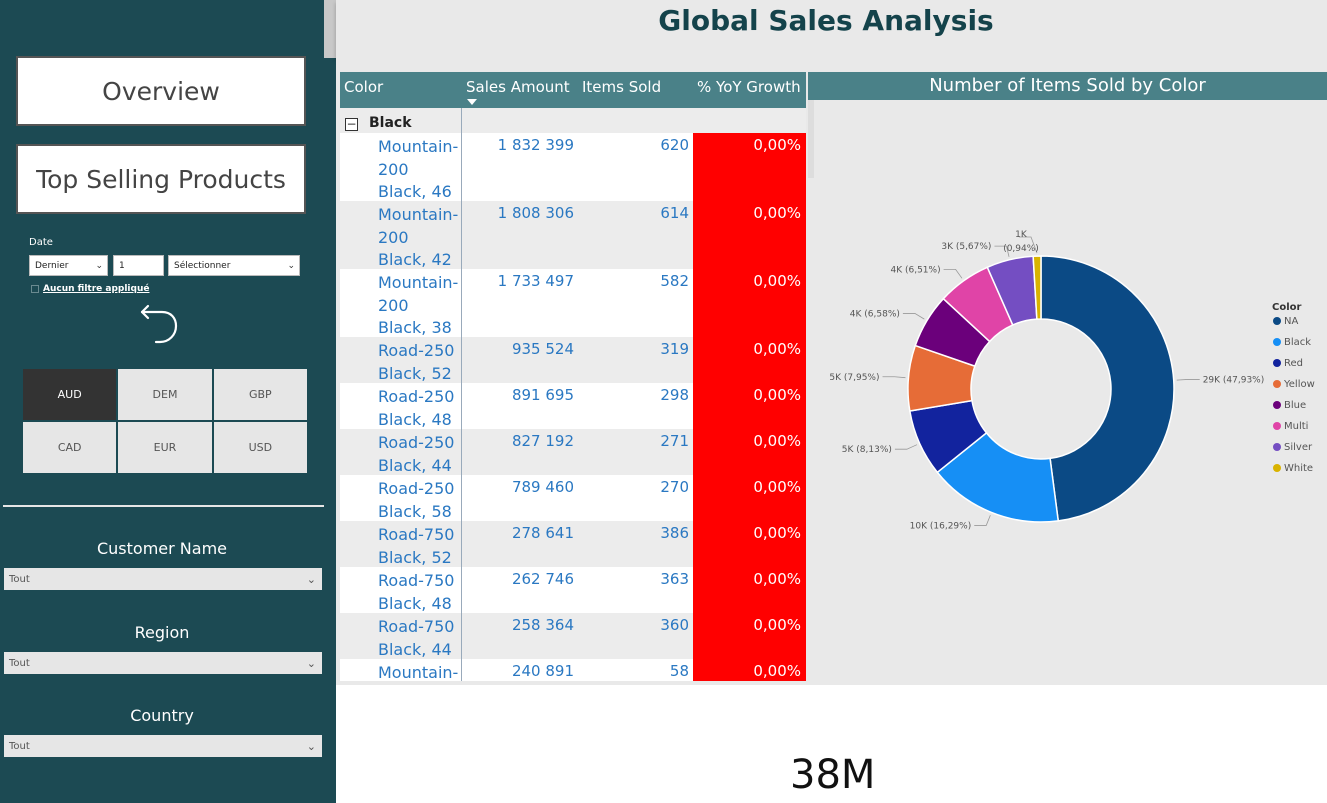 The height and width of the screenshot is (803, 1327). Describe the element at coordinates (573, 544) in the screenshot. I see `table-row: Road-750 Black, 52 278 641 386 0,00%` at that location.